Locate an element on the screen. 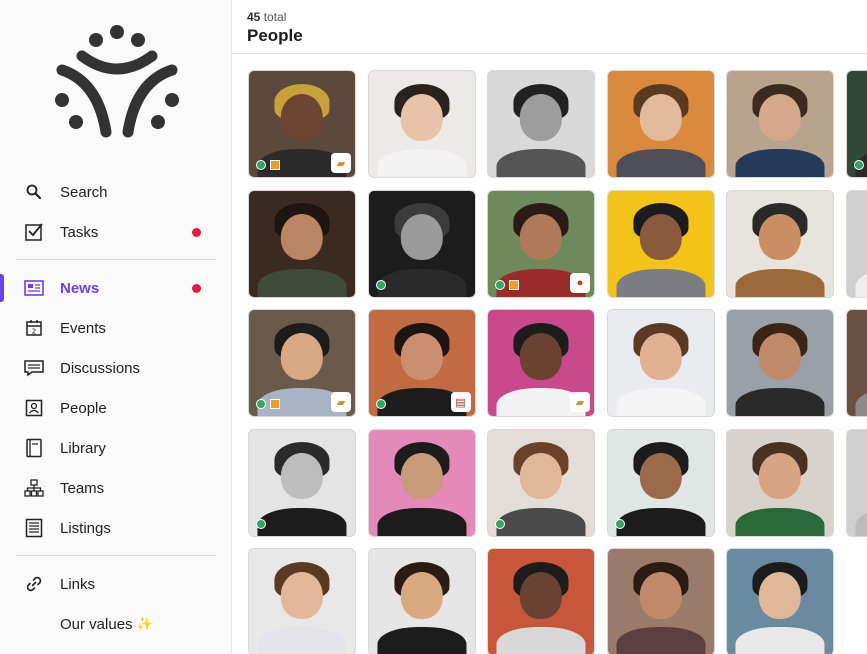  sidebar-item-links: Links is located at coordinates (116, 584).